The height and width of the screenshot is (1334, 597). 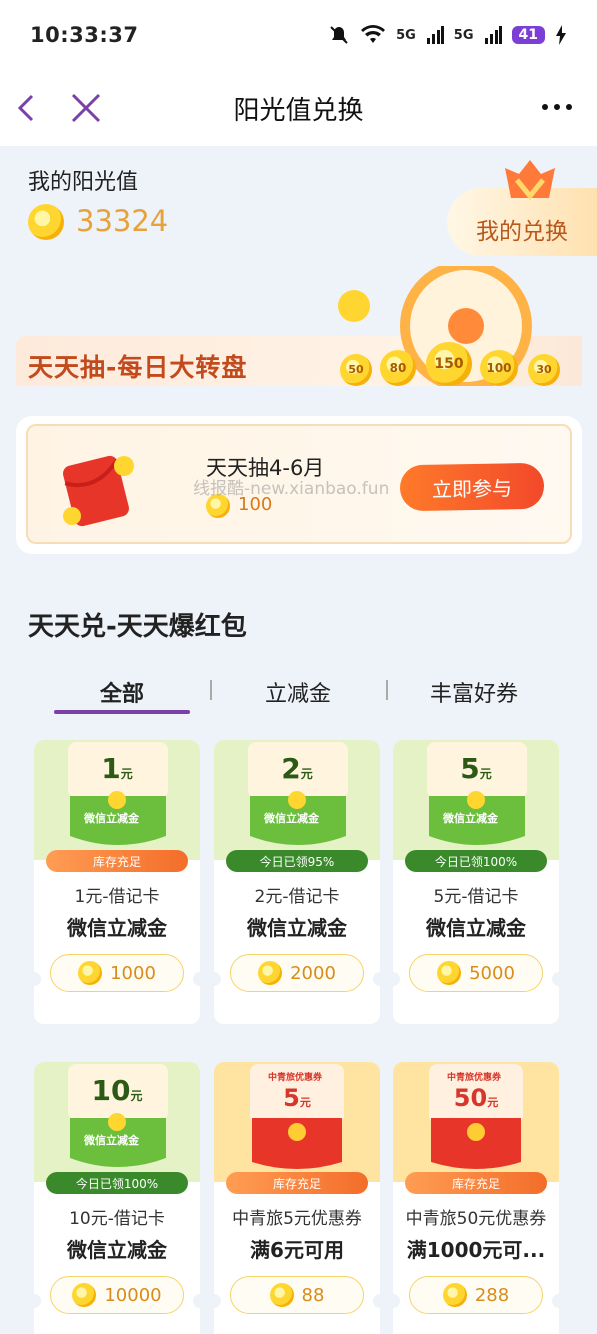 What do you see at coordinates (544, 370) in the screenshot?
I see `wheel-coin: 30` at bounding box center [544, 370].